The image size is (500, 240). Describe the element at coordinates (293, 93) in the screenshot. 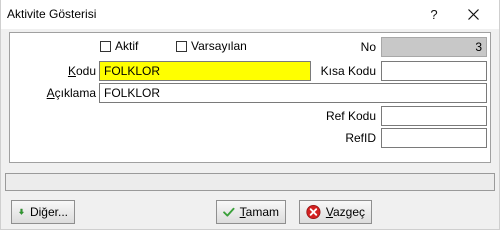

I see `aciklama-input: FOLKLOR` at that location.